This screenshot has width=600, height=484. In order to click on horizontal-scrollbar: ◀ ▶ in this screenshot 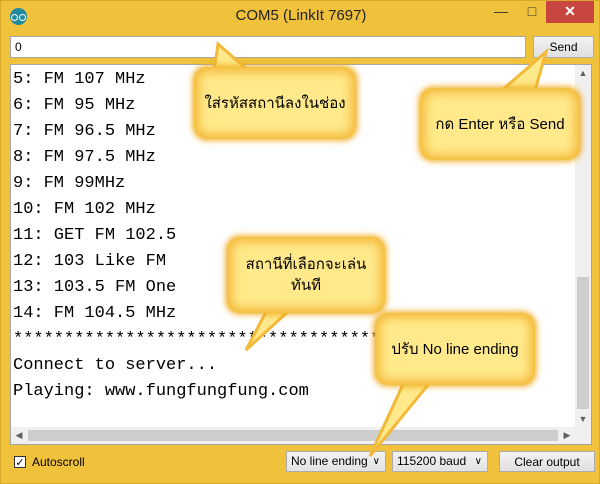, I will do `click(293, 435)`.